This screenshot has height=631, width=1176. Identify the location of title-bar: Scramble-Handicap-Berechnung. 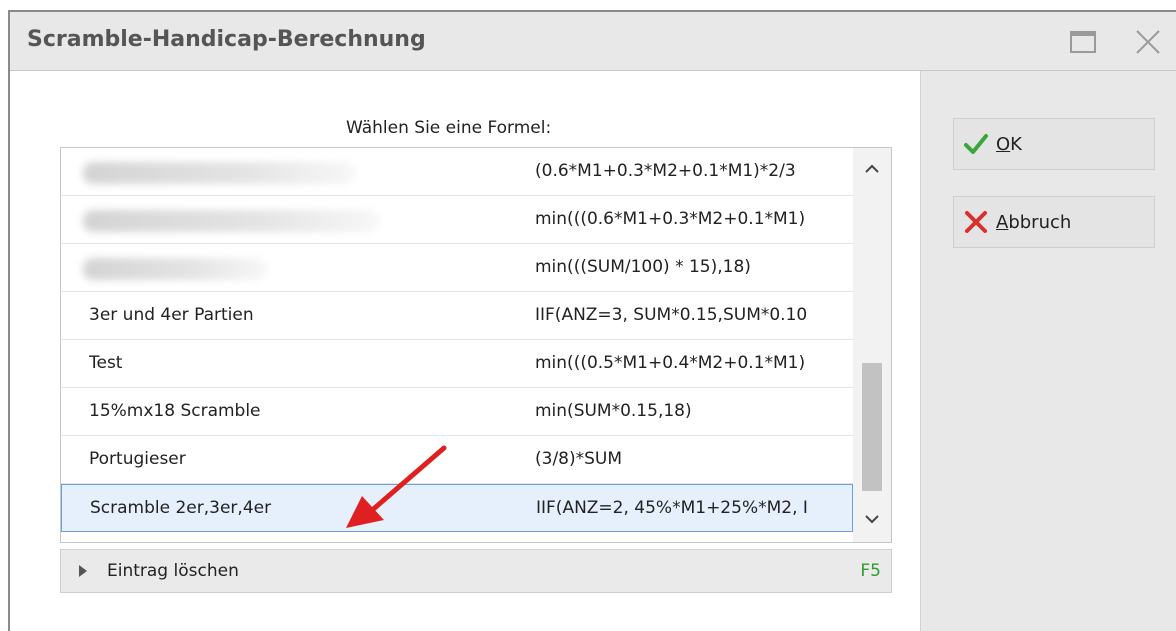
(593, 41).